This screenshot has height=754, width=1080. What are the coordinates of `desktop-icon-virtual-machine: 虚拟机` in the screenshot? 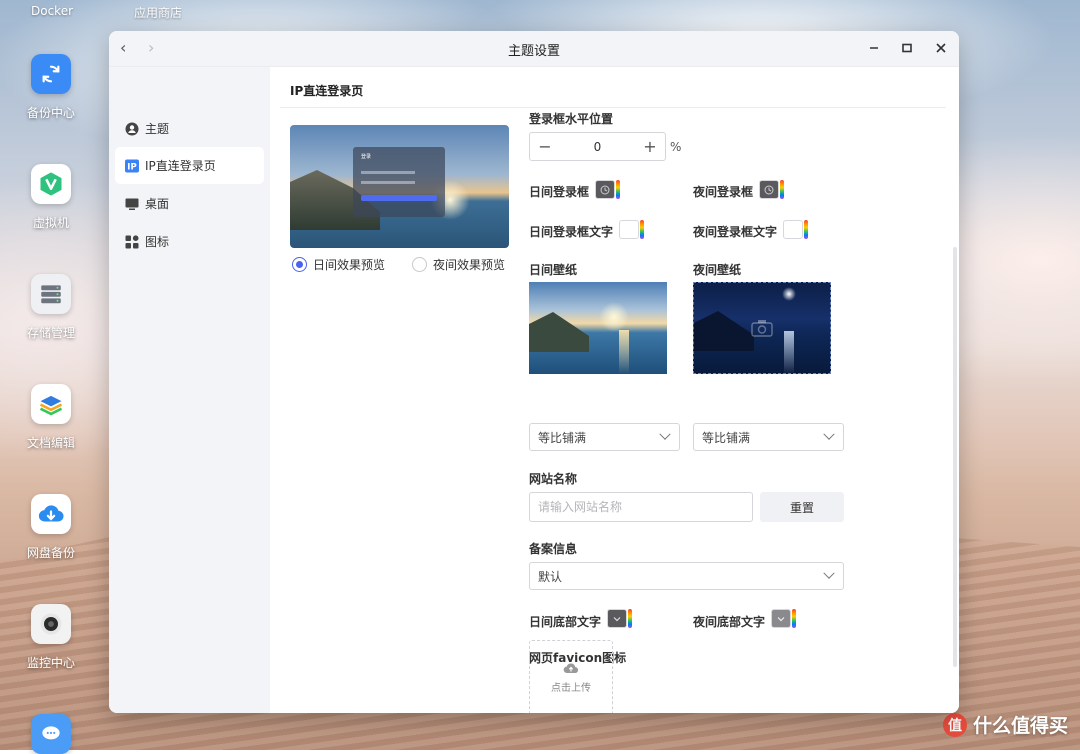 It's located at (51, 197).